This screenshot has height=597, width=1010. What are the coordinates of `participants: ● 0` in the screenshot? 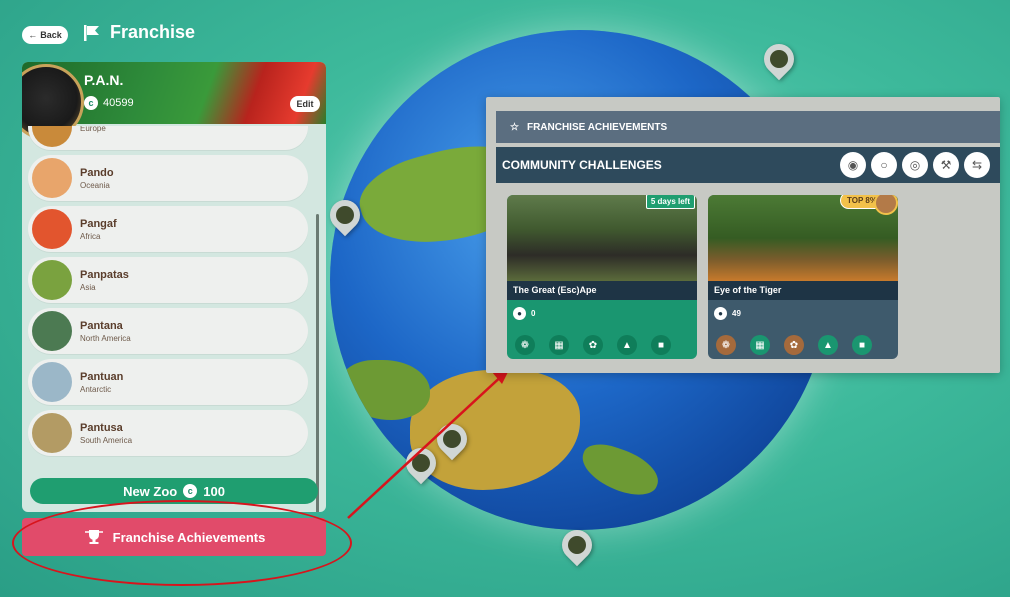 It's located at (524, 313).